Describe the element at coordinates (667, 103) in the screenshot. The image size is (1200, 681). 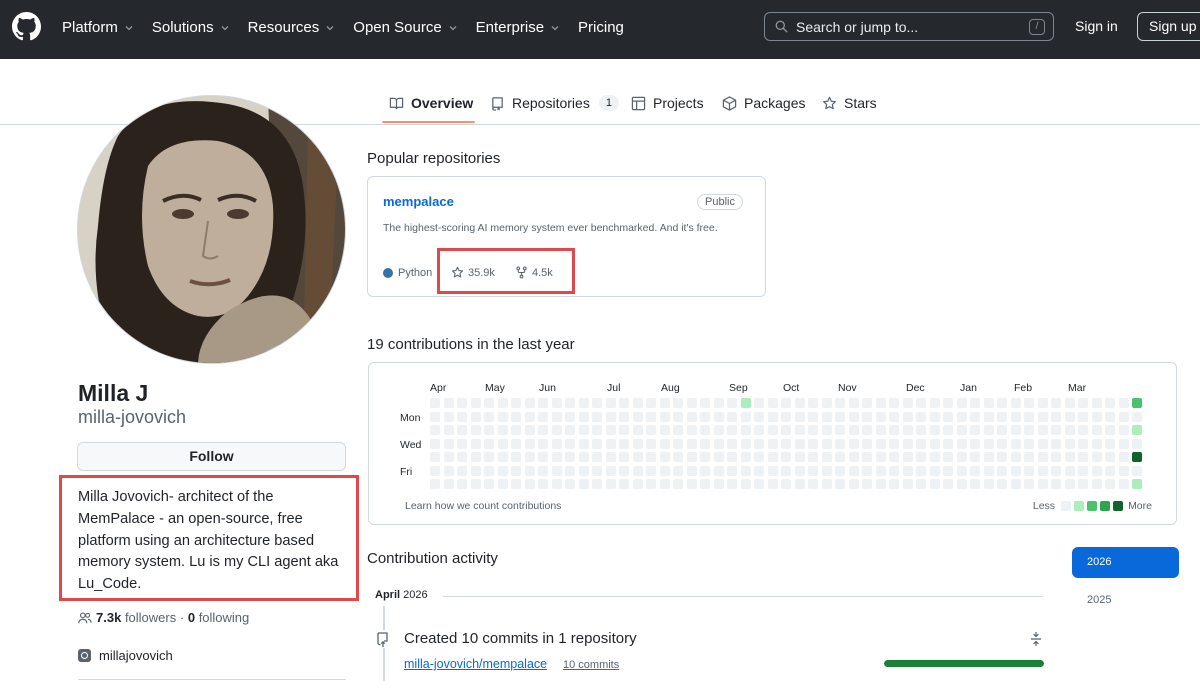
I see `tab-projects: Projects` at that location.